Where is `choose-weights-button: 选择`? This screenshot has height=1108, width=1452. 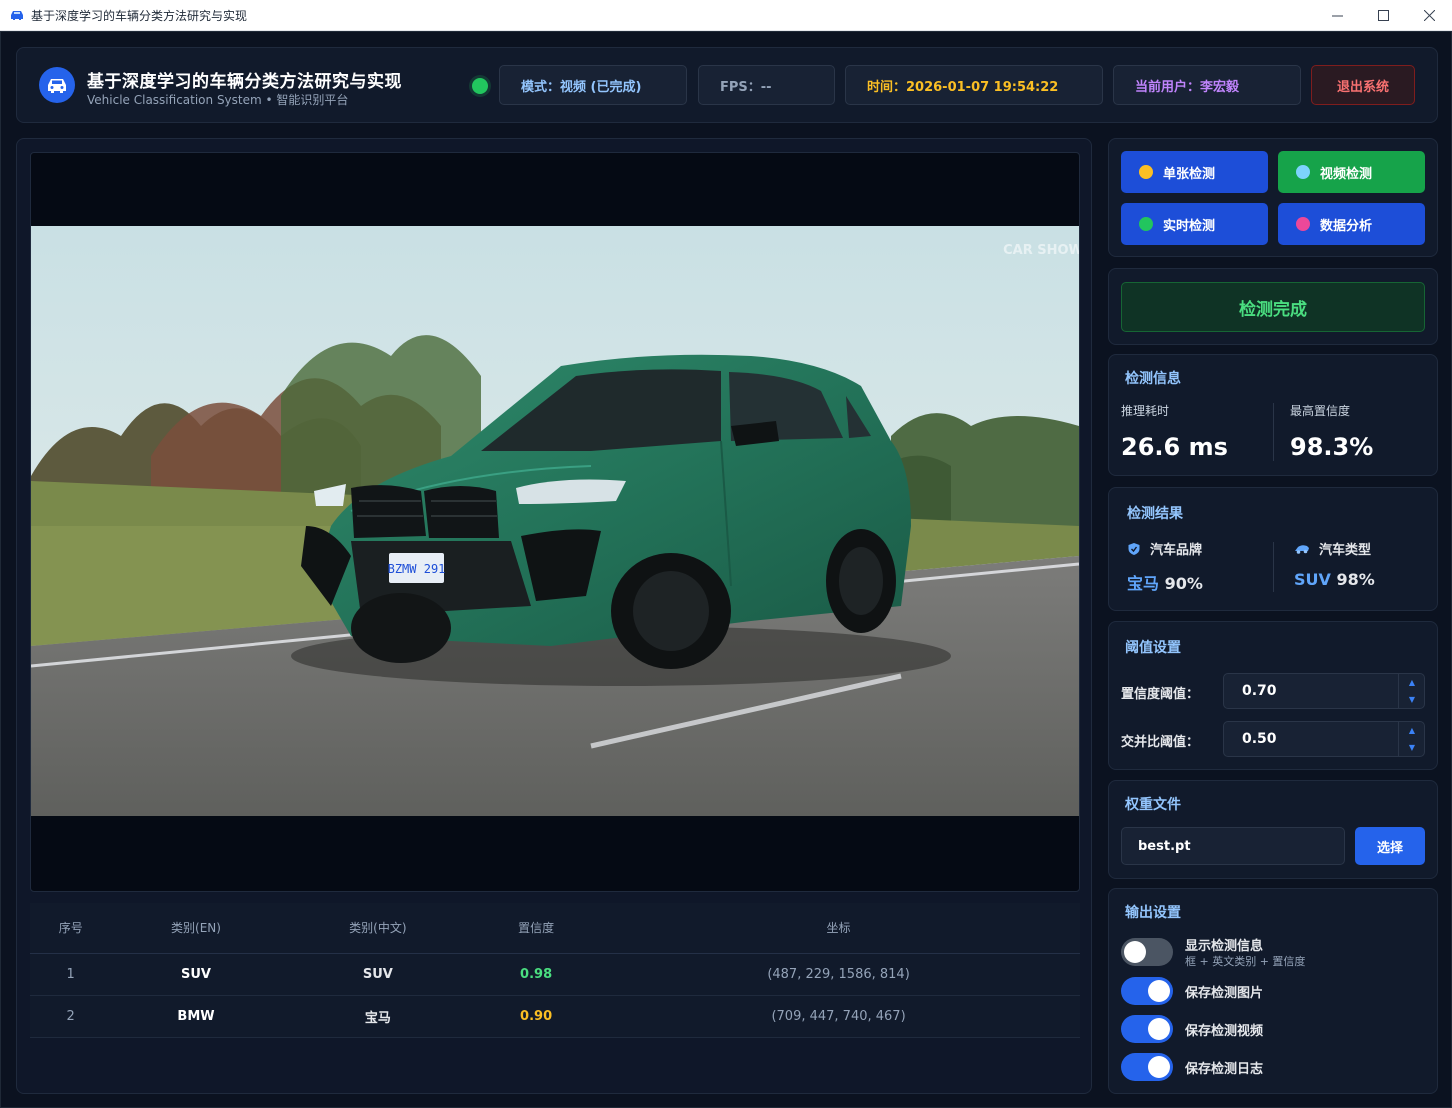 choose-weights-button: 选择 is located at coordinates (1390, 846).